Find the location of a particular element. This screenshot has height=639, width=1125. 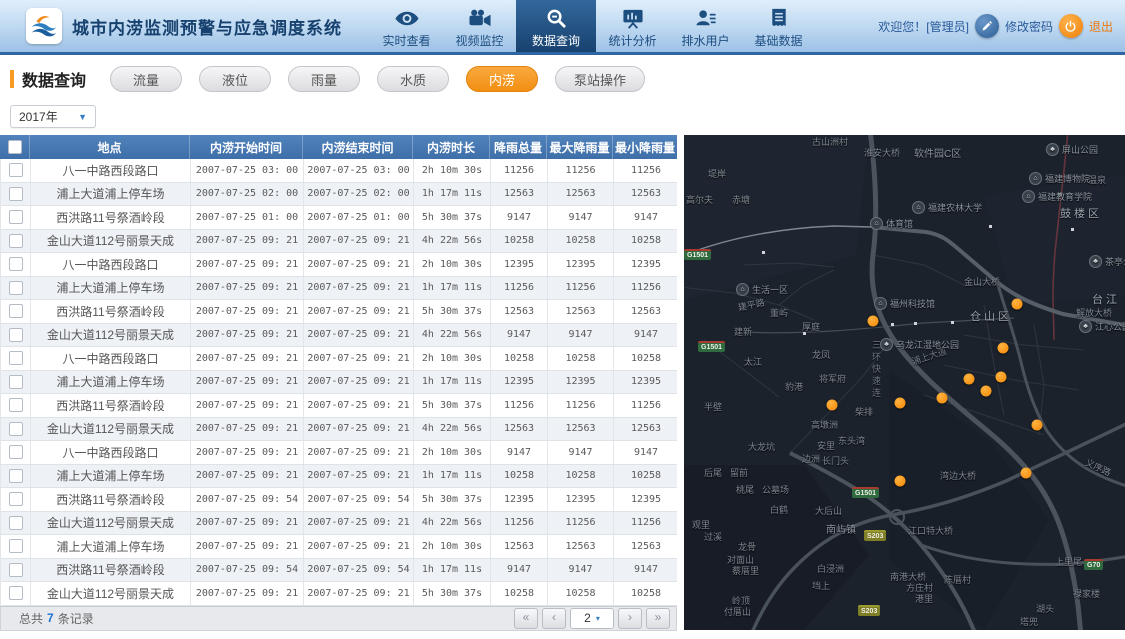

select-all-checkbox is located at coordinates (14, 147).